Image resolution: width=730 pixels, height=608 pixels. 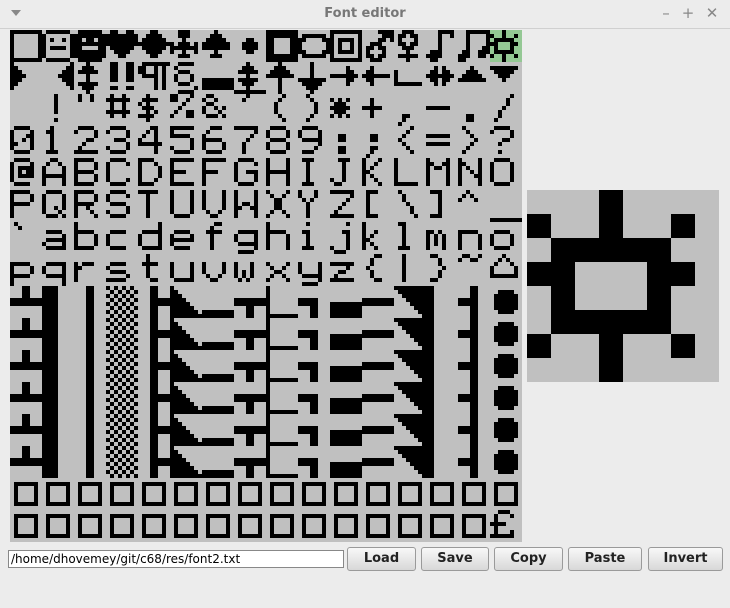 What do you see at coordinates (688, 13) in the screenshot?
I see `maximize-button: +` at bounding box center [688, 13].